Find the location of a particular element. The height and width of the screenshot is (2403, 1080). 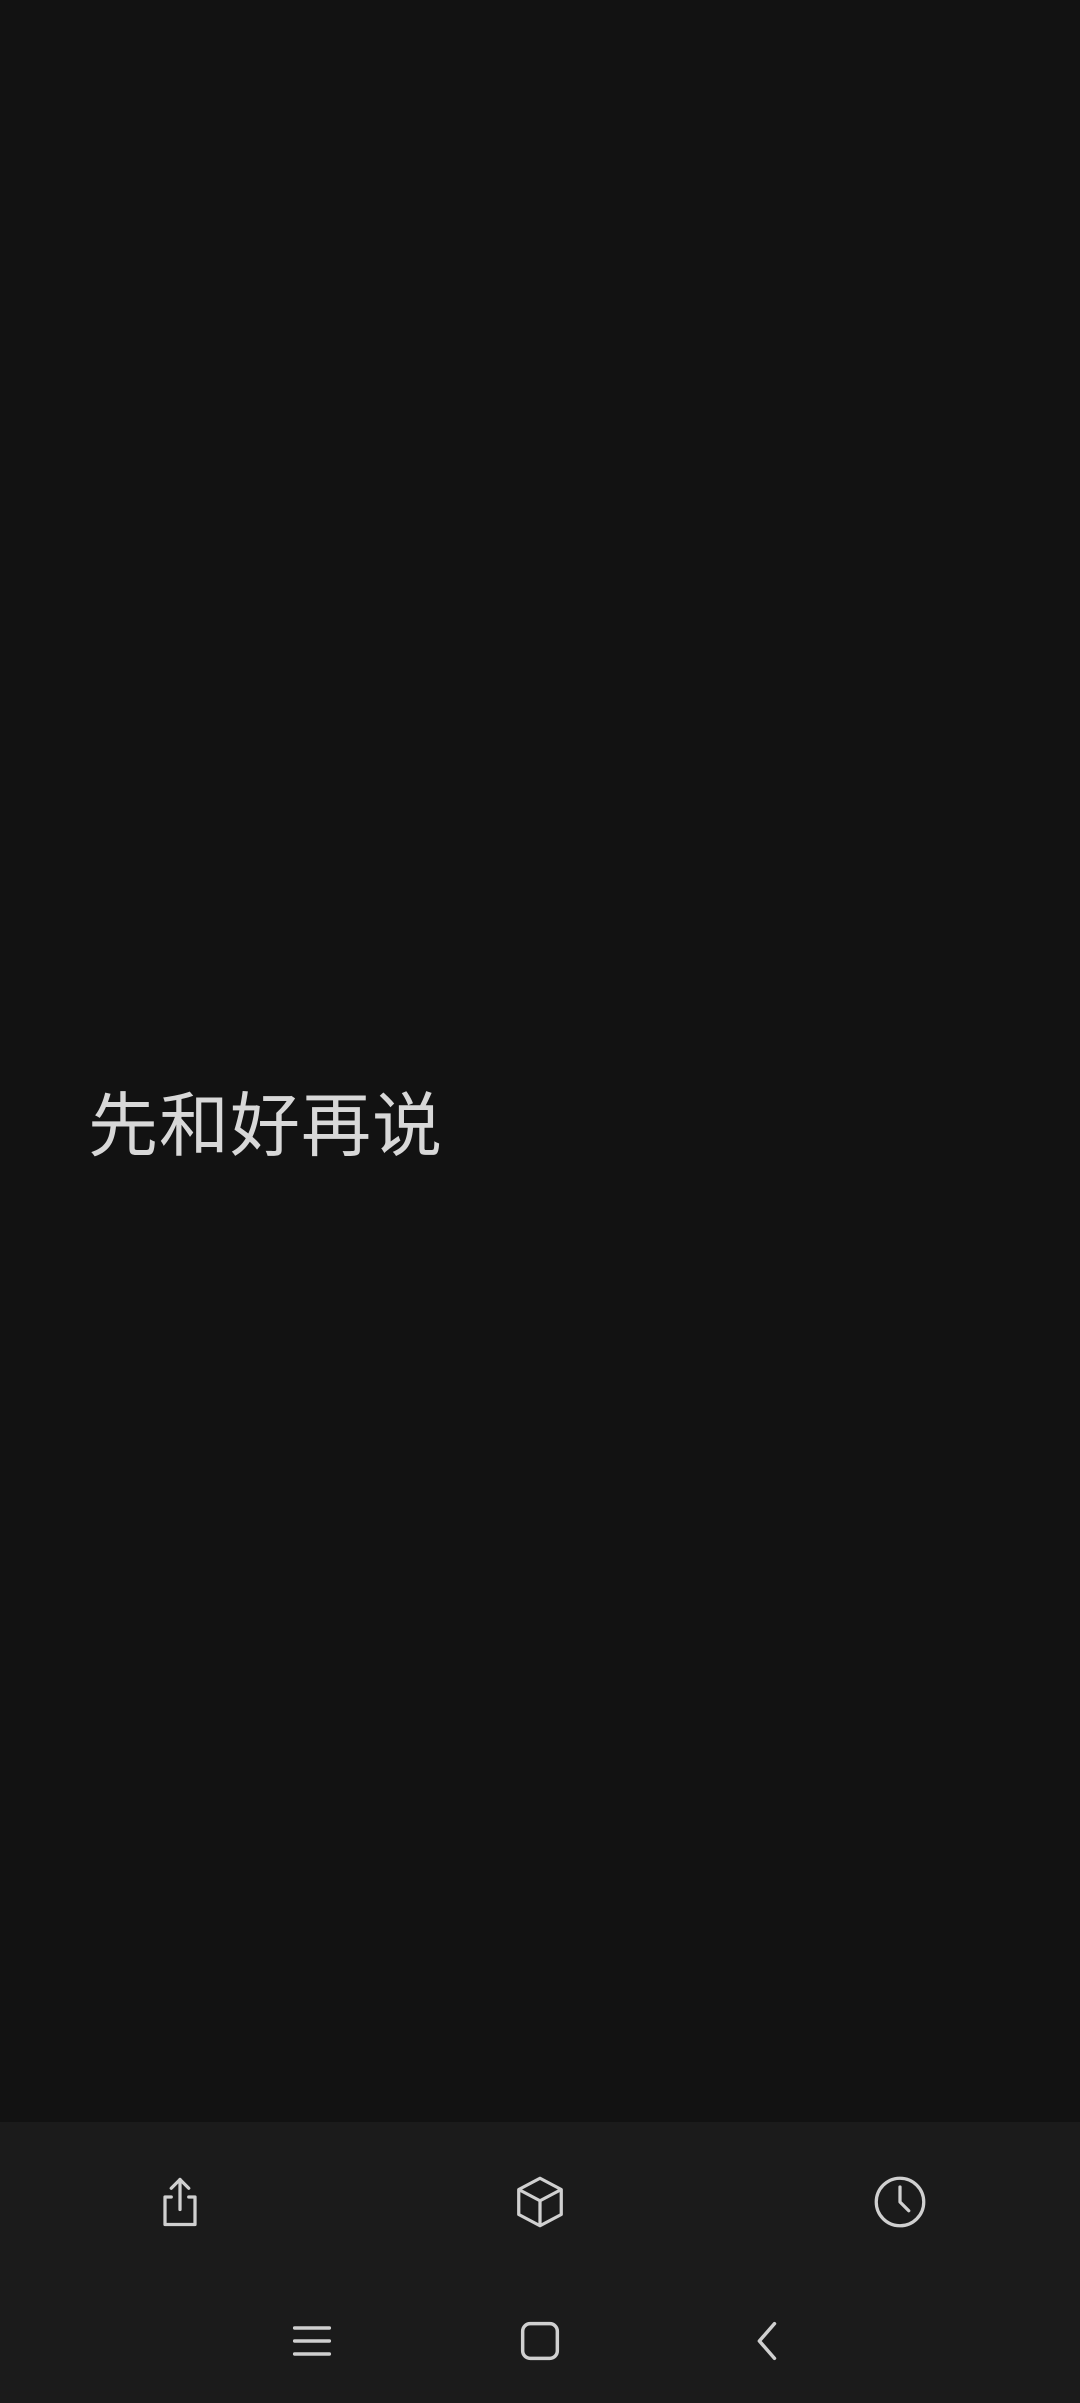

system-navigation-bar is located at coordinates (540, 2340).